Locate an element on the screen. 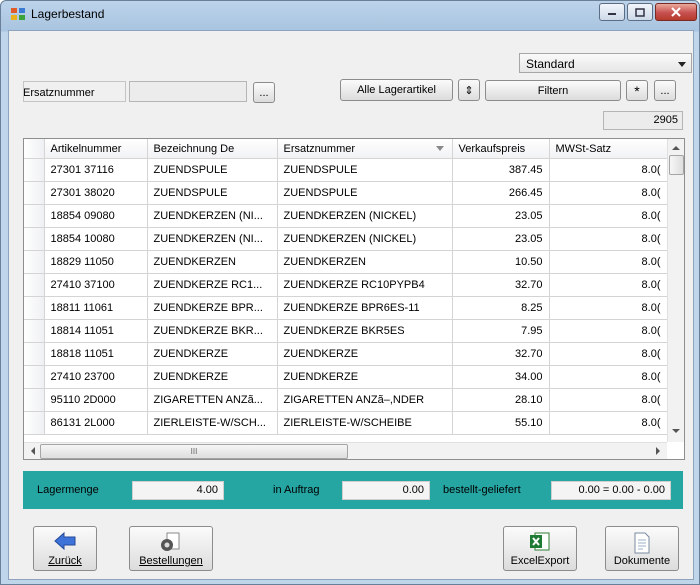 Image resolution: width=700 pixels, height=585 pixels. view-select: Standard is located at coordinates (605, 63).